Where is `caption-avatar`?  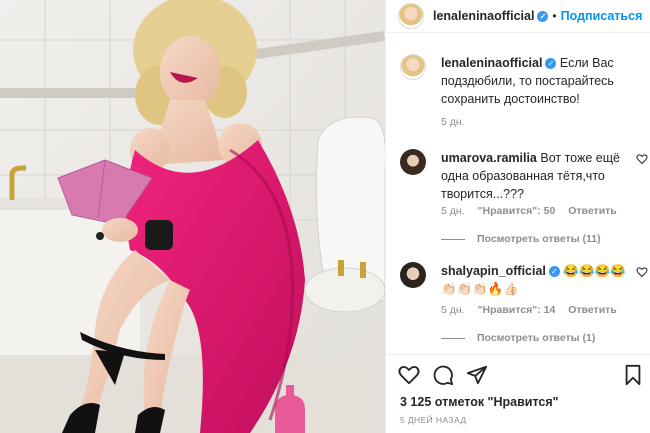 caption-avatar is located at coordinates (413, 67).